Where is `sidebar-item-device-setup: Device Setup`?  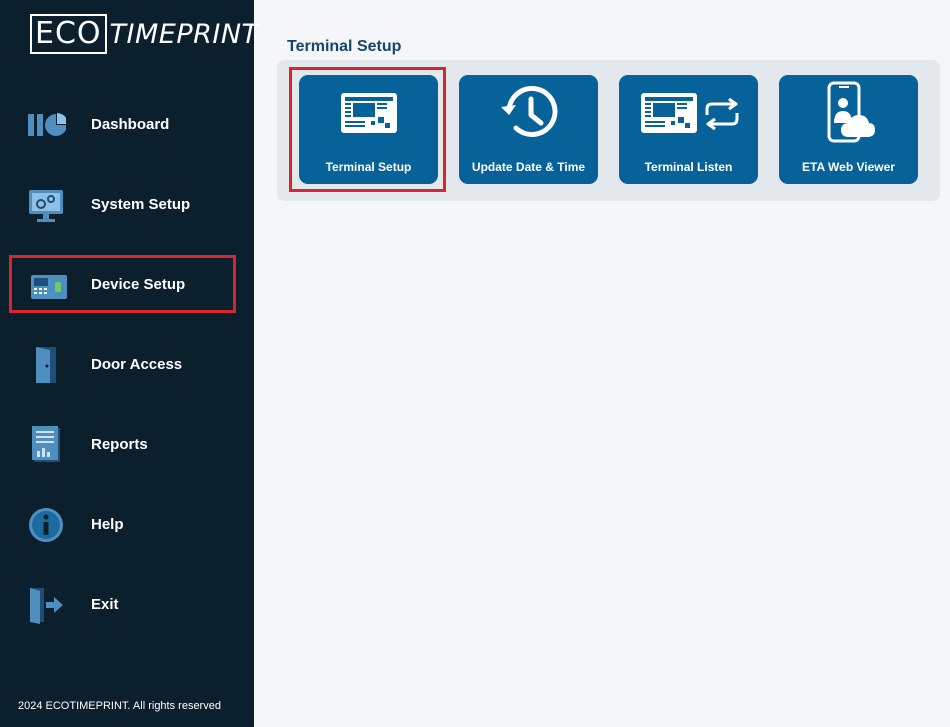 sidebar-item-device-setup: Device Setup is located at coordinates (122, 284).